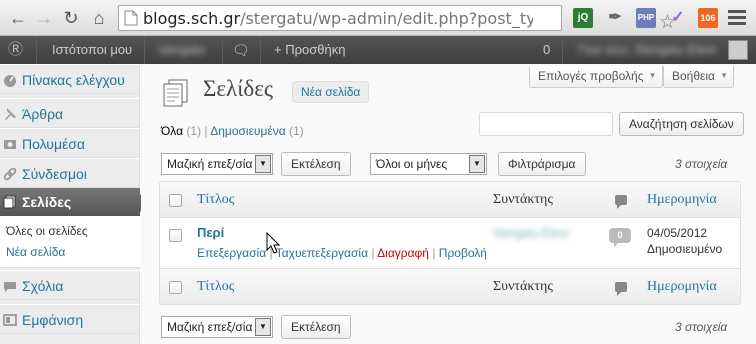  Describe the element at coordinates (172, 131) in the screenshot. I see `view-all-link: Όλα` at that location.